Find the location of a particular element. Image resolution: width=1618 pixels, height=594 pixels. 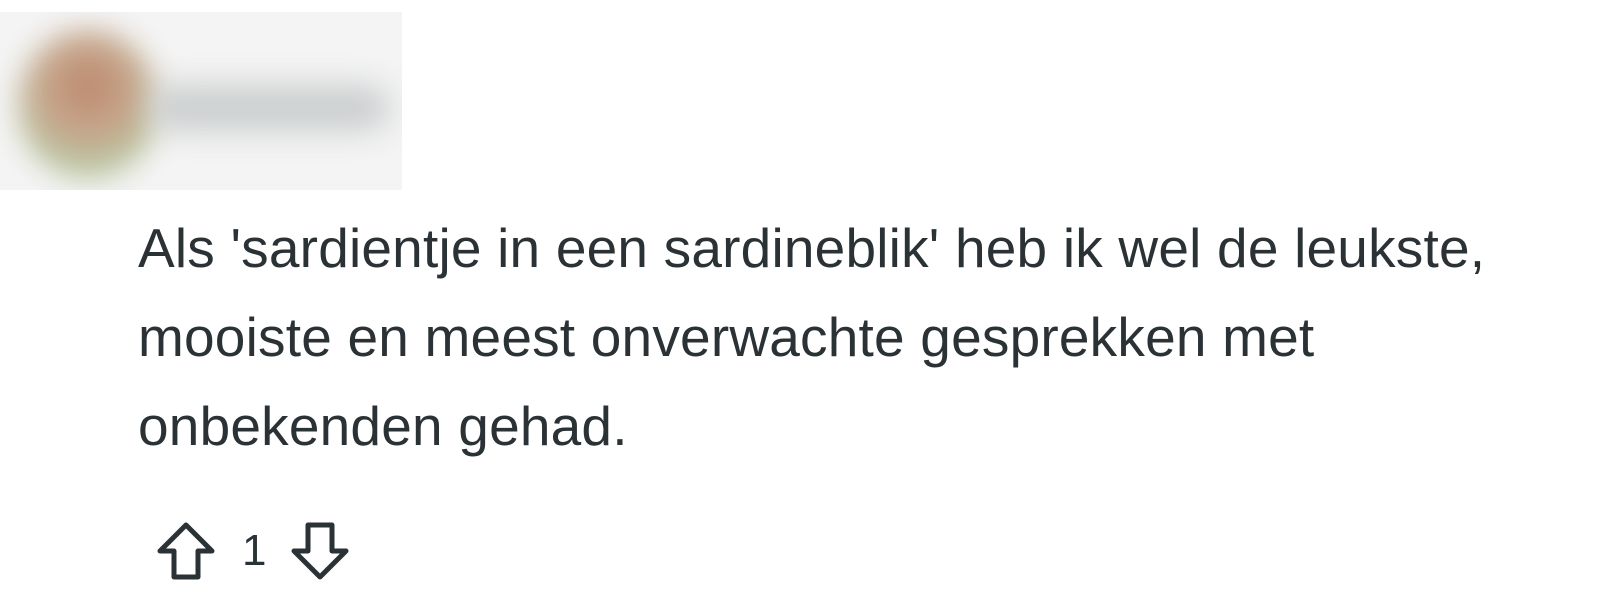

upvote-button is located at coordinates (186, 551).